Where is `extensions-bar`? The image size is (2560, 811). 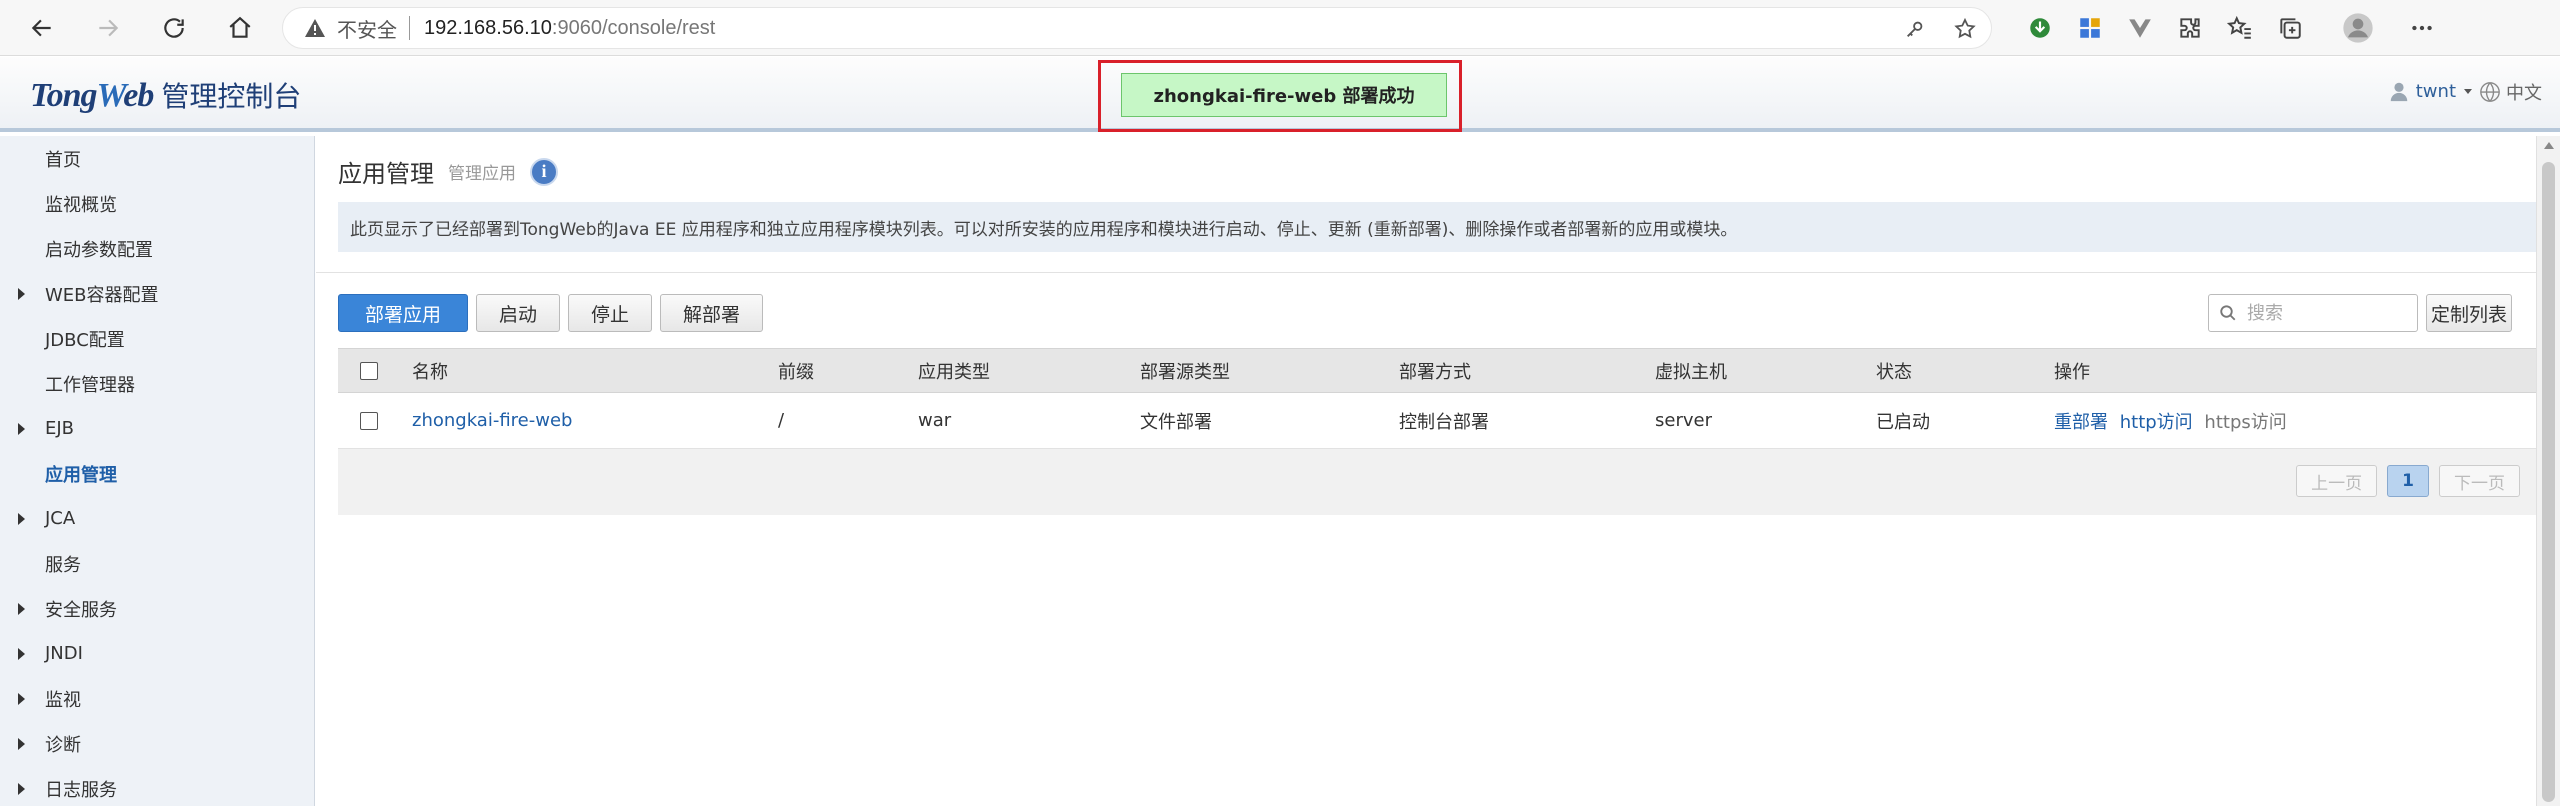 extensions-bar is located at coordinates (2231, 28).